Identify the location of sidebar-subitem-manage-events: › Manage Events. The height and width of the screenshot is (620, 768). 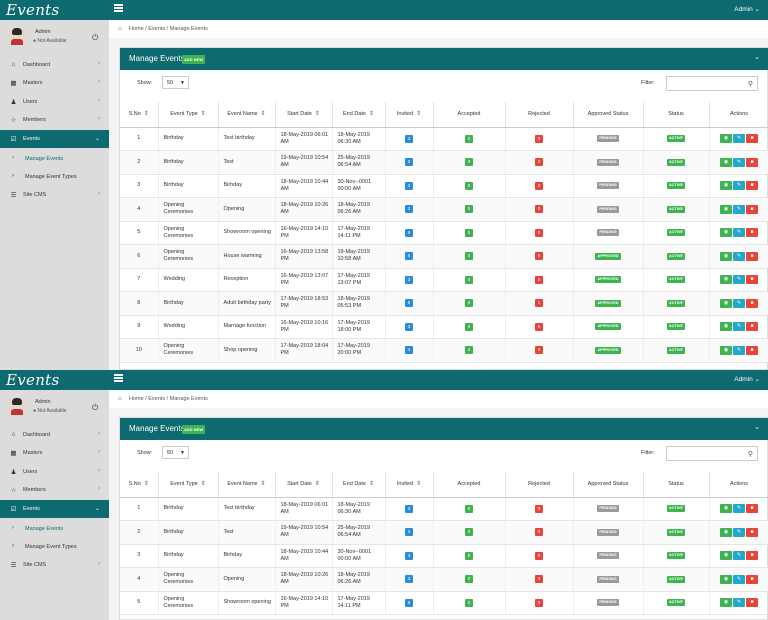
(54, 159).